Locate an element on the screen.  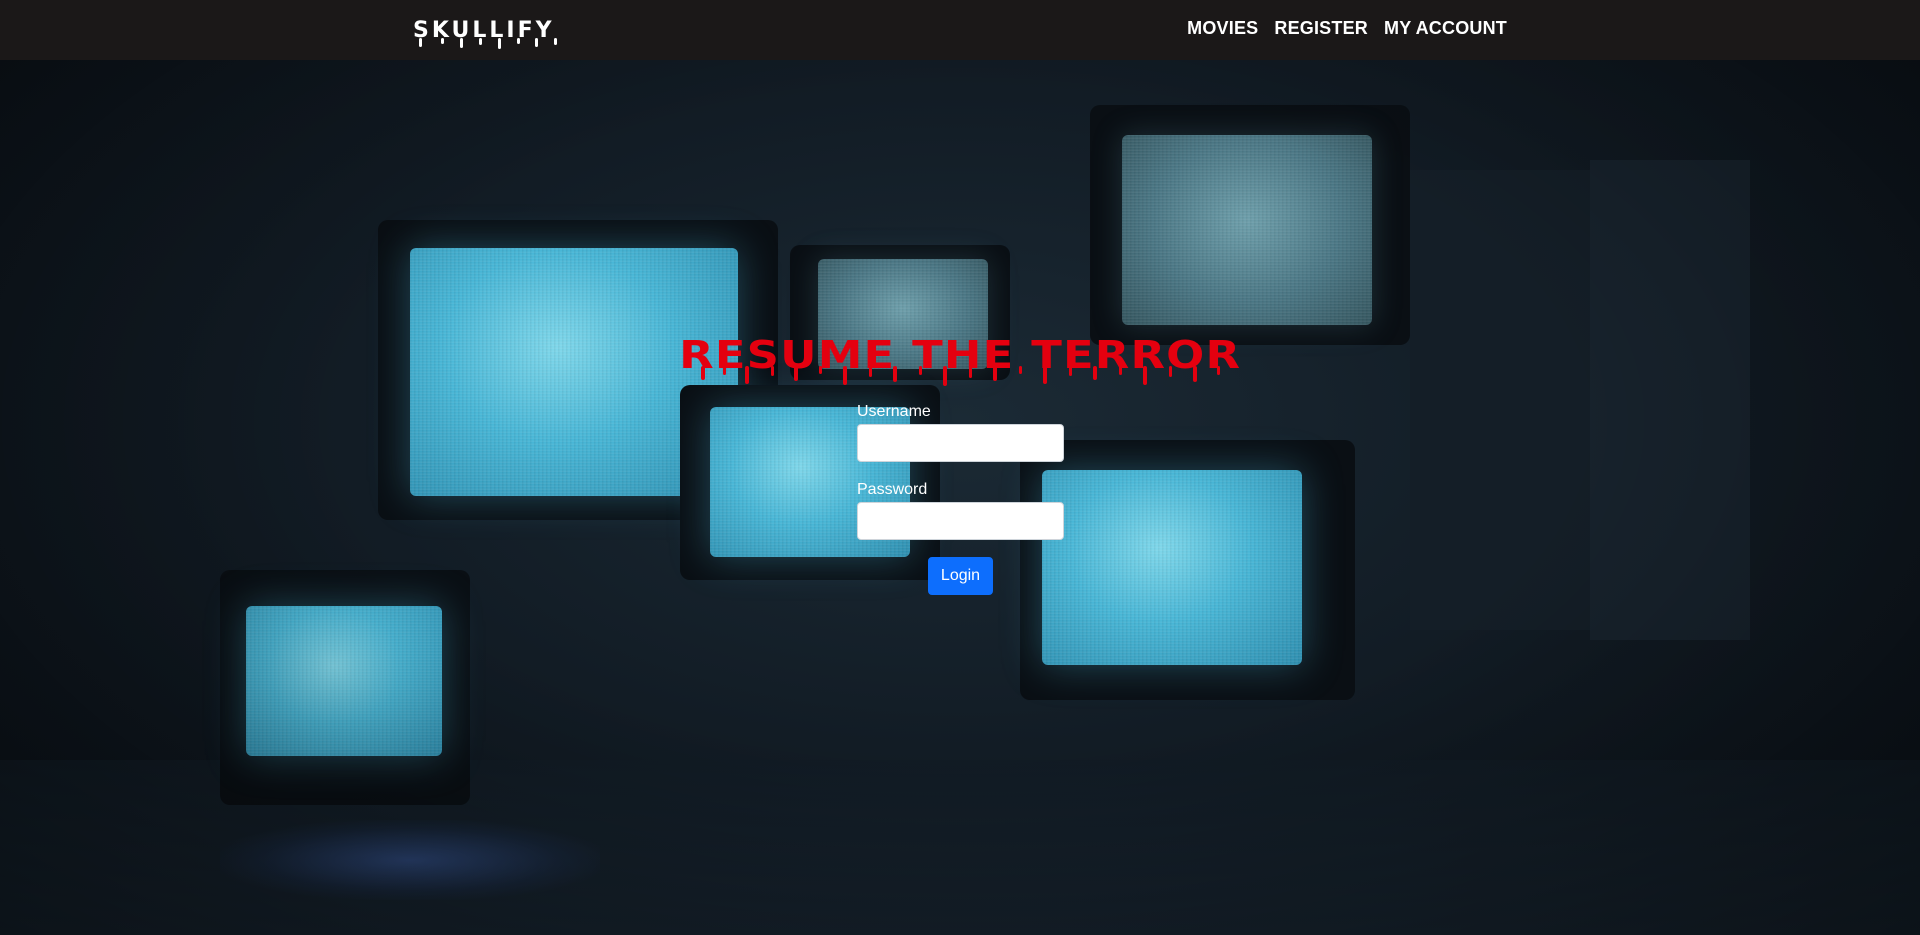
login-heading-wrap: RESUME THE TERROR is located at coordinates (960, 355).